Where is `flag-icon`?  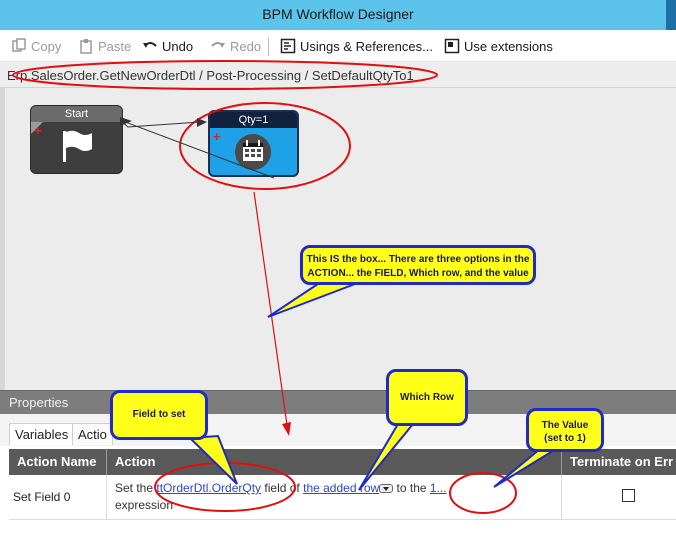
flag-icon is located at coordinates (78, 147).